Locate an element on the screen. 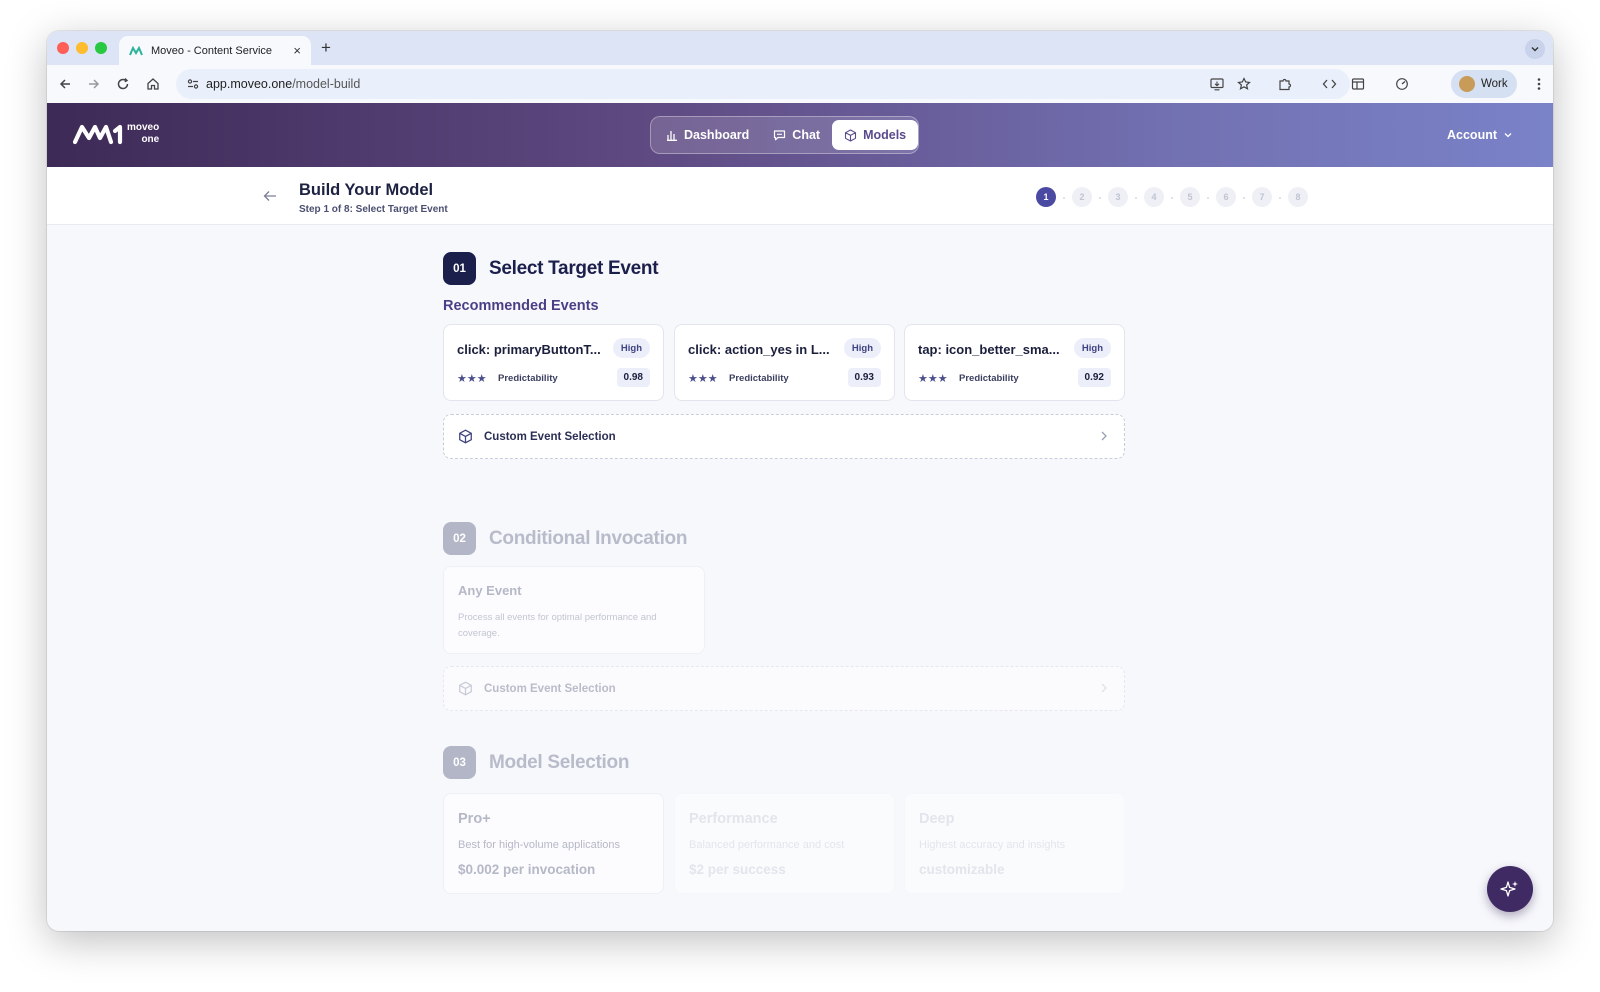 This screenshot has height=992, width=1600. nav-dashboard-label: Dashboard is located at coordinates (717, 135).